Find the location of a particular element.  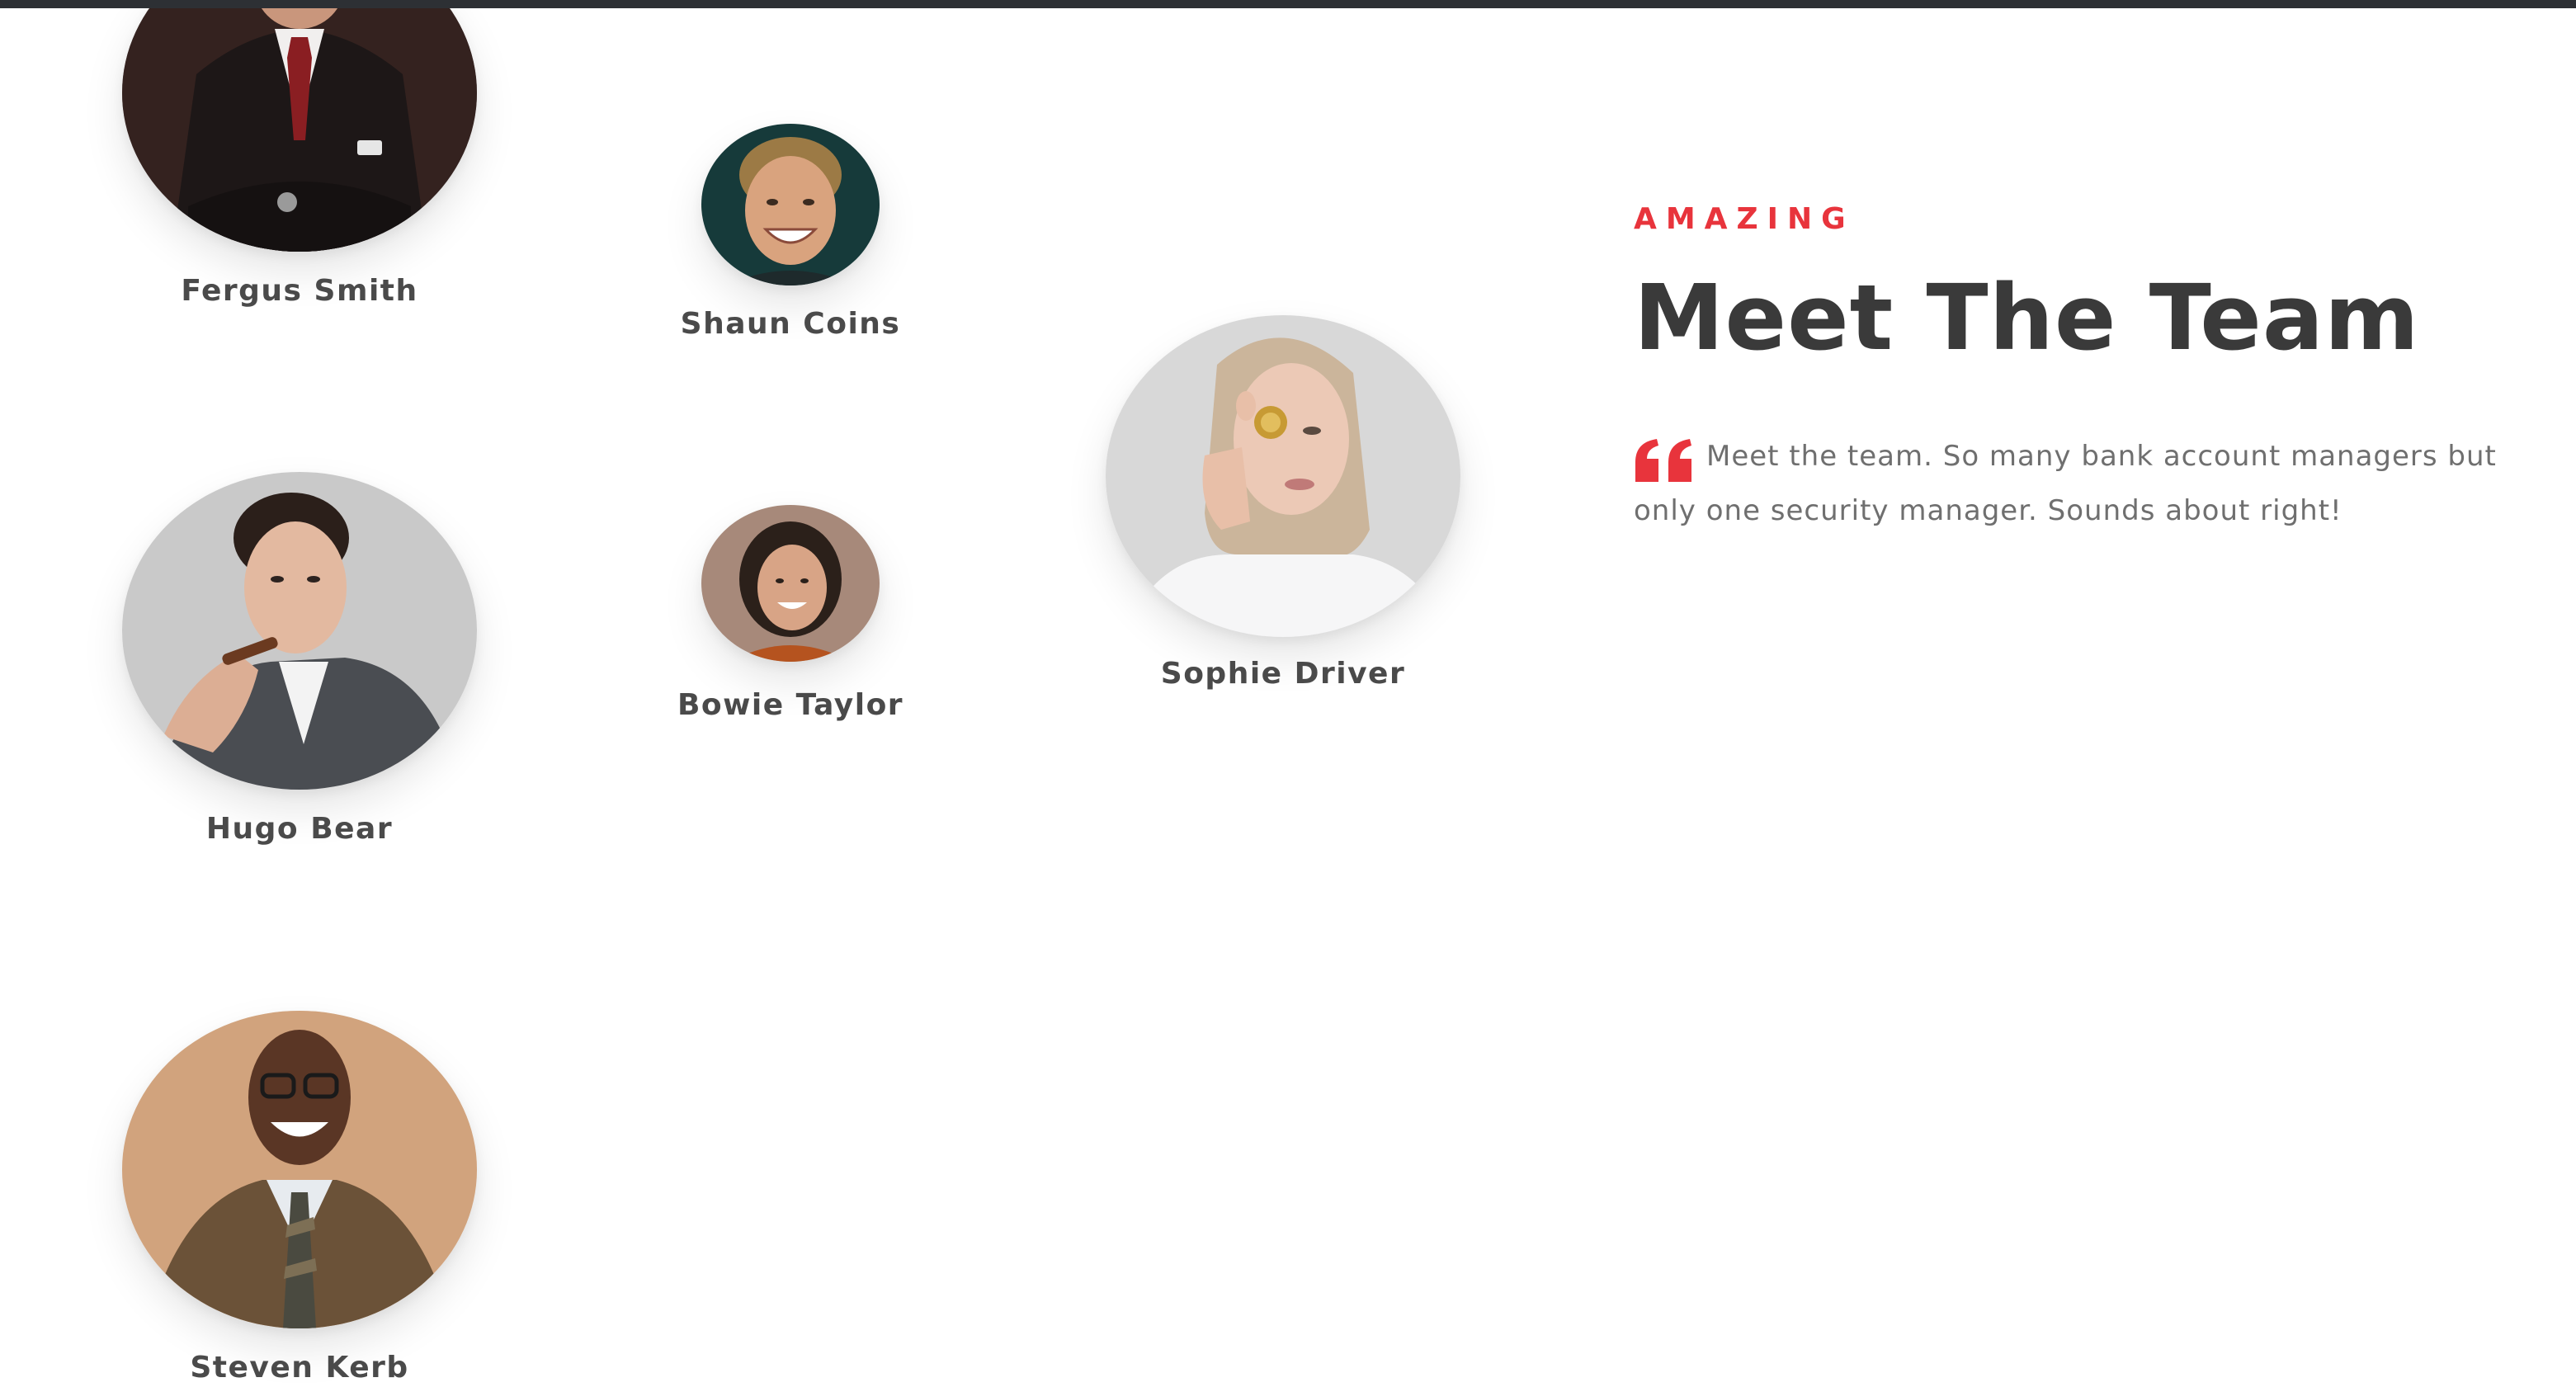

team-member-bowie-taylor: Bowie Taylor is located at coordinates (790, 616).